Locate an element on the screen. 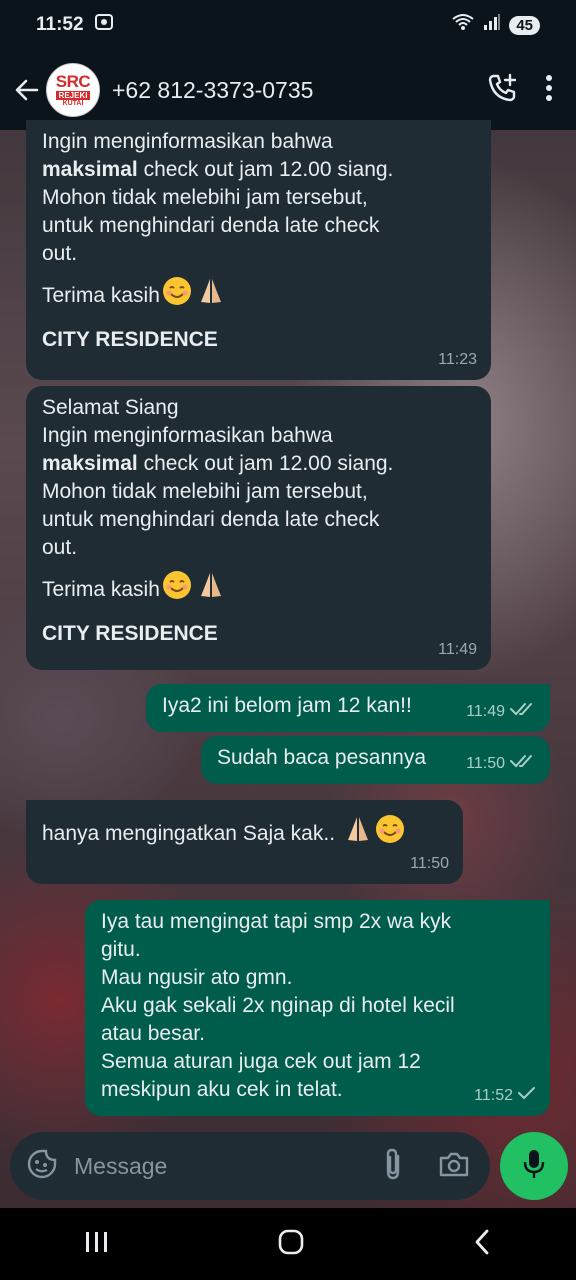 The height and width of the screenshot is (1280, 576). attach-icon is located at coordinates (393, 1166).